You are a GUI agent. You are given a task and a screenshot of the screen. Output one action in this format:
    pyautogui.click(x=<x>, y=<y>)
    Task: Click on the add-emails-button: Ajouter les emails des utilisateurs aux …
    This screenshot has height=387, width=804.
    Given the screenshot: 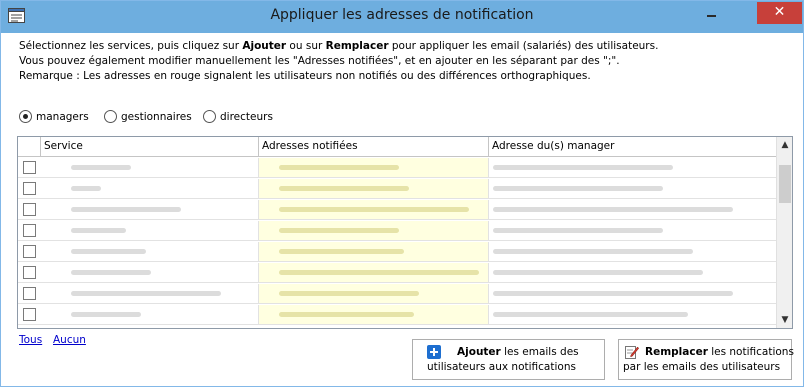 What is the action you would take?
    pyautogui.click(x=508, y=359)
    